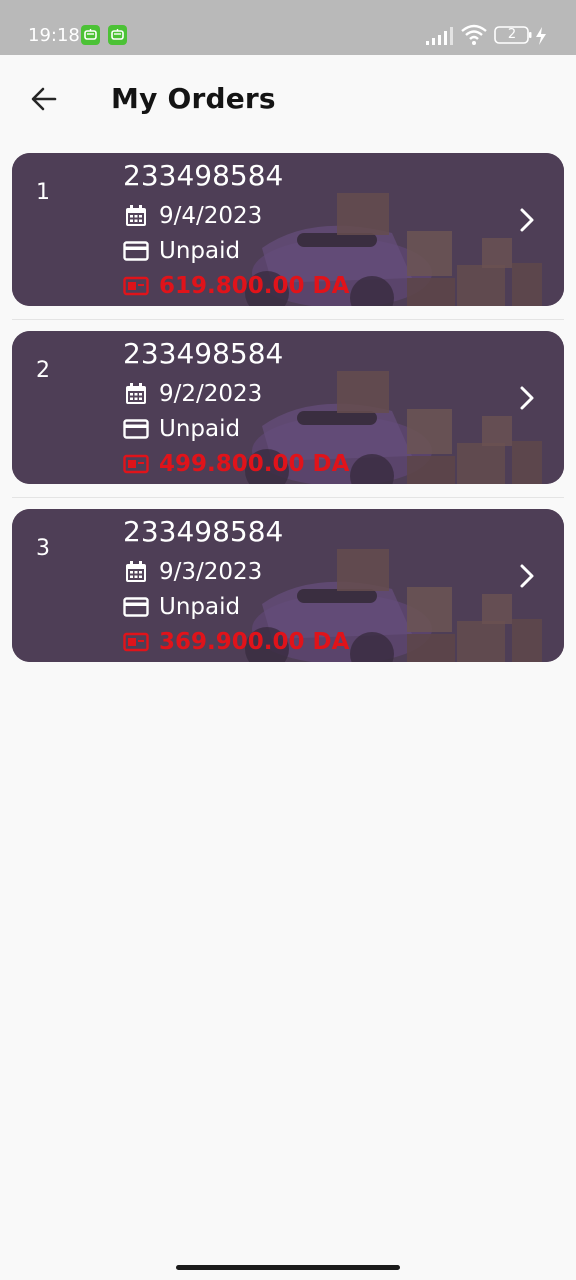 The width and height of the screenshot is (576, 1280). Describe the element at coordinates (254, 642) in the screenshot. I see `order-amount: 369.900.00 DA` at that location.